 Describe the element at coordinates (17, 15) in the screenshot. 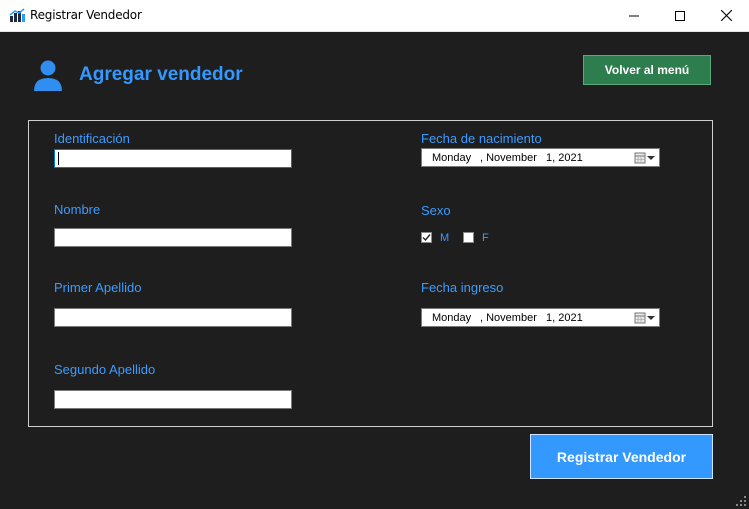

I see `bar-chart-icon` at that location.